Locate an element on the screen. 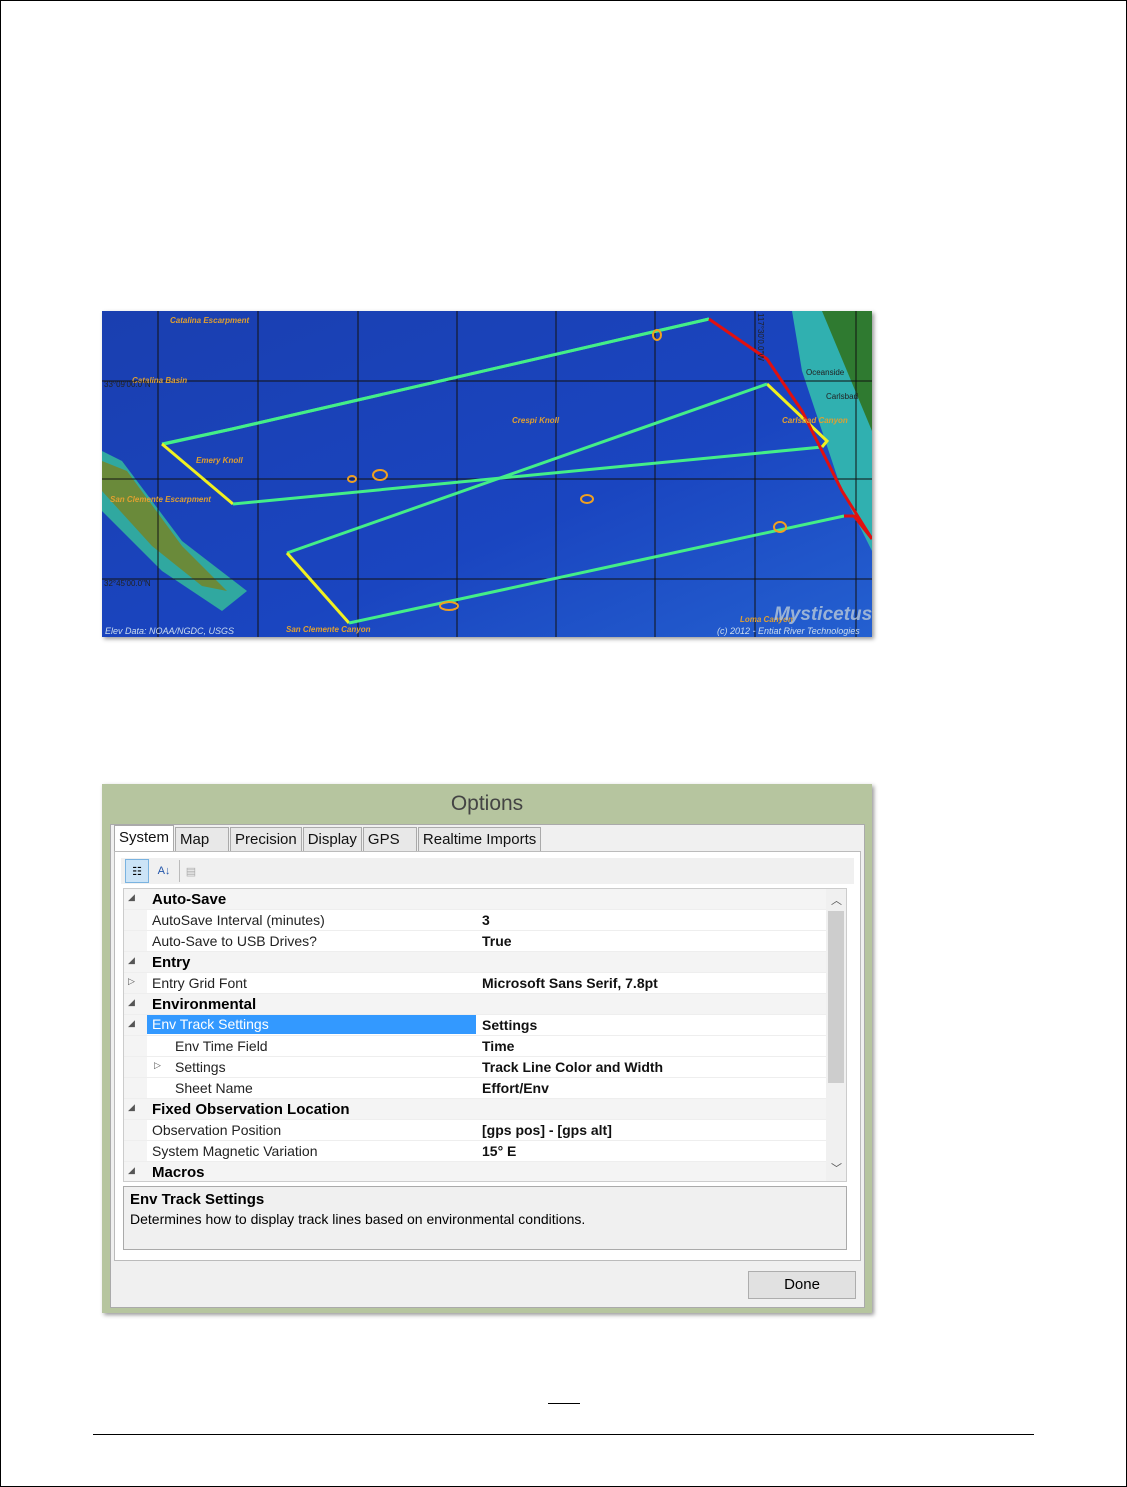 This screenshot has width=1127, height=1487. property-name: Entry Grid Font is located at coordinates (199, 983).